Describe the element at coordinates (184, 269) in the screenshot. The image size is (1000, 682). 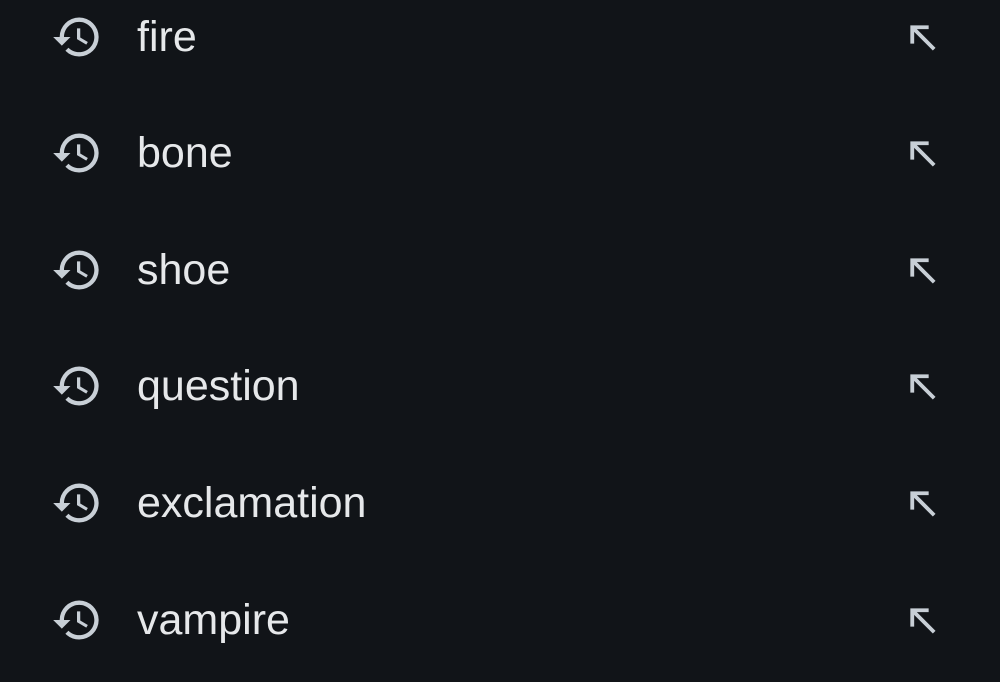
I see `history-item-label: shoe` at that location.